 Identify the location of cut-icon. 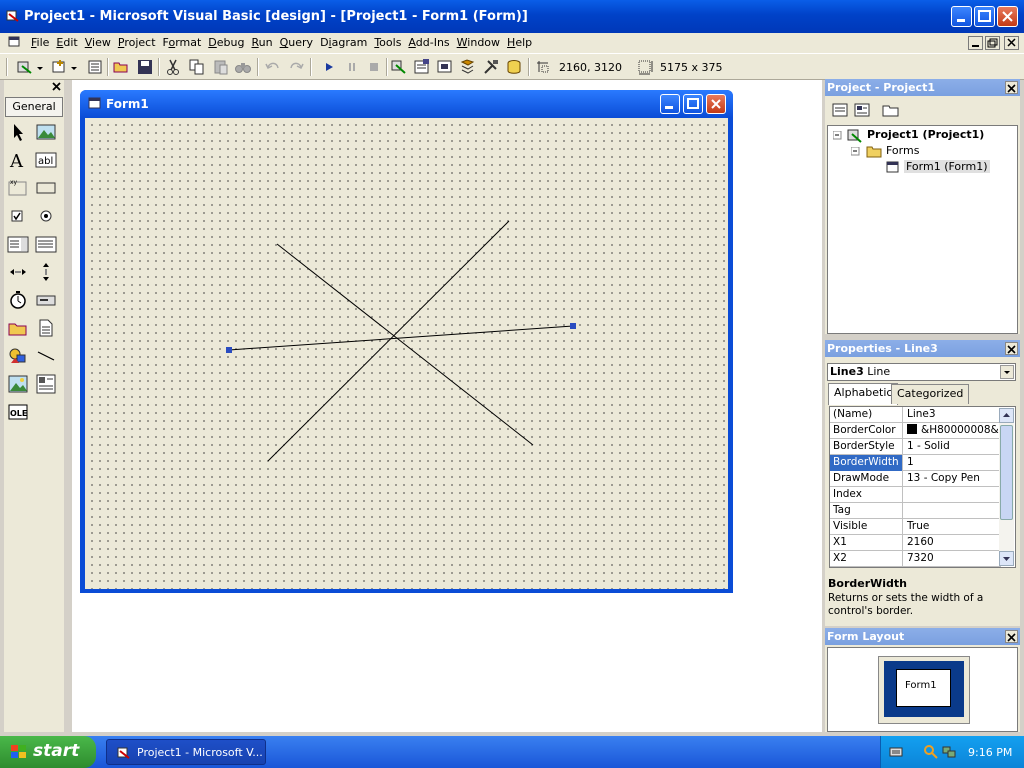
(173, 67).